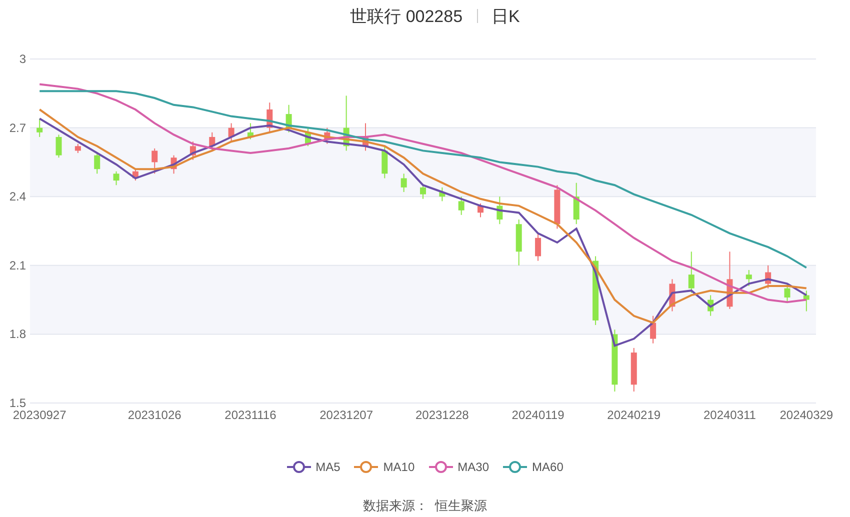  Describe the element at coordinates (474, 467) in the screenshot. I see `legend-label: MA30` at that location.